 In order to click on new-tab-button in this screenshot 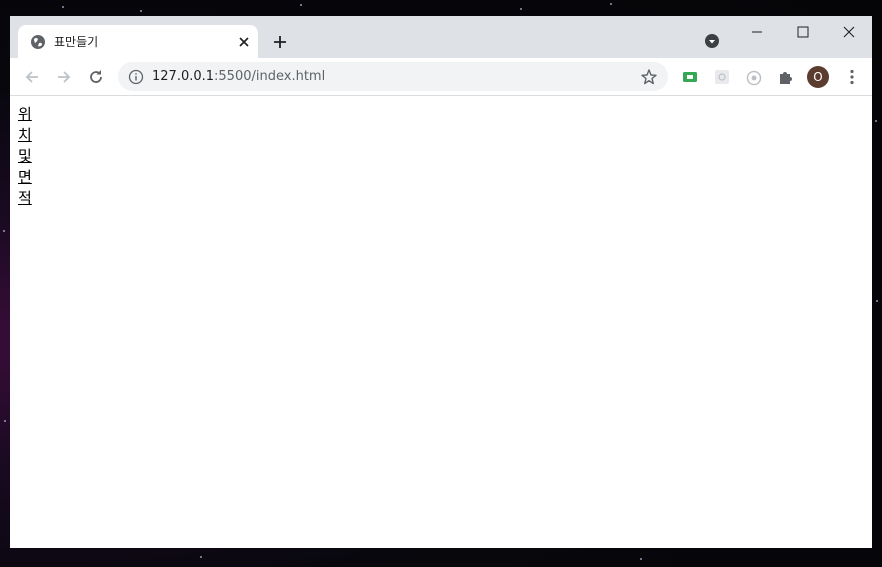, I will do `click(280, 42)`.